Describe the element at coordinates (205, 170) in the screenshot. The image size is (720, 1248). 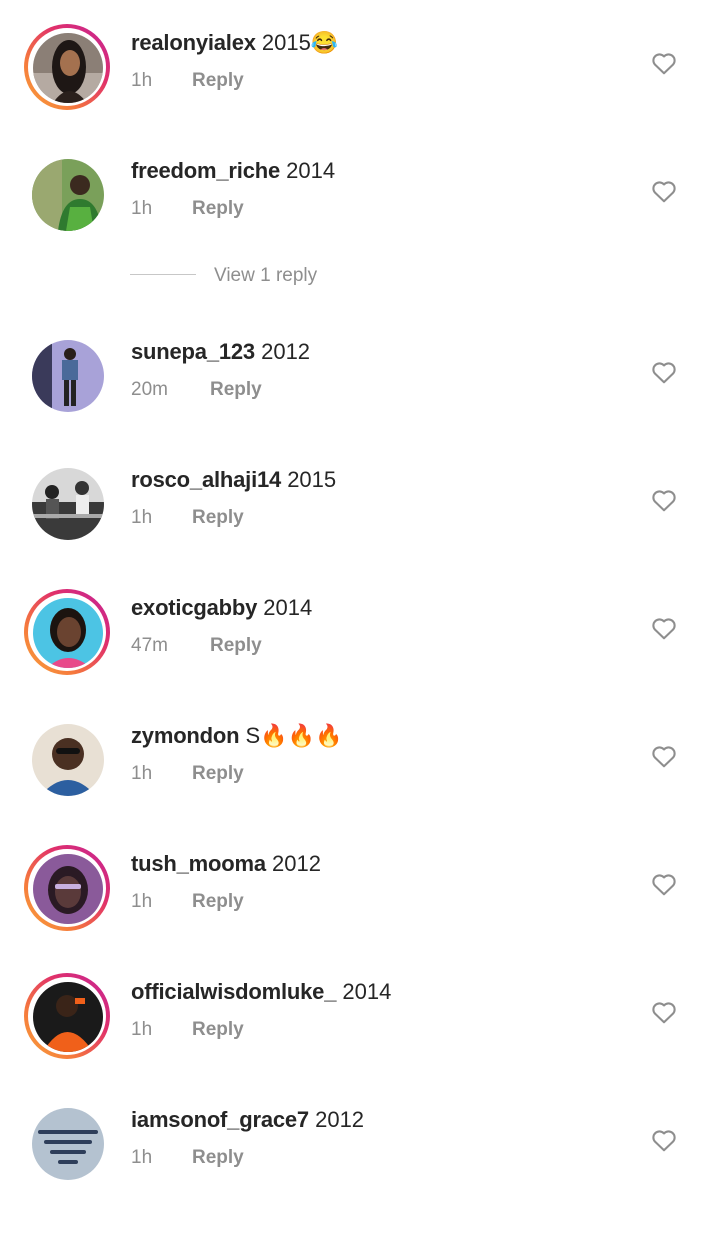
I see `comment-username: freedom_riche` at that location.